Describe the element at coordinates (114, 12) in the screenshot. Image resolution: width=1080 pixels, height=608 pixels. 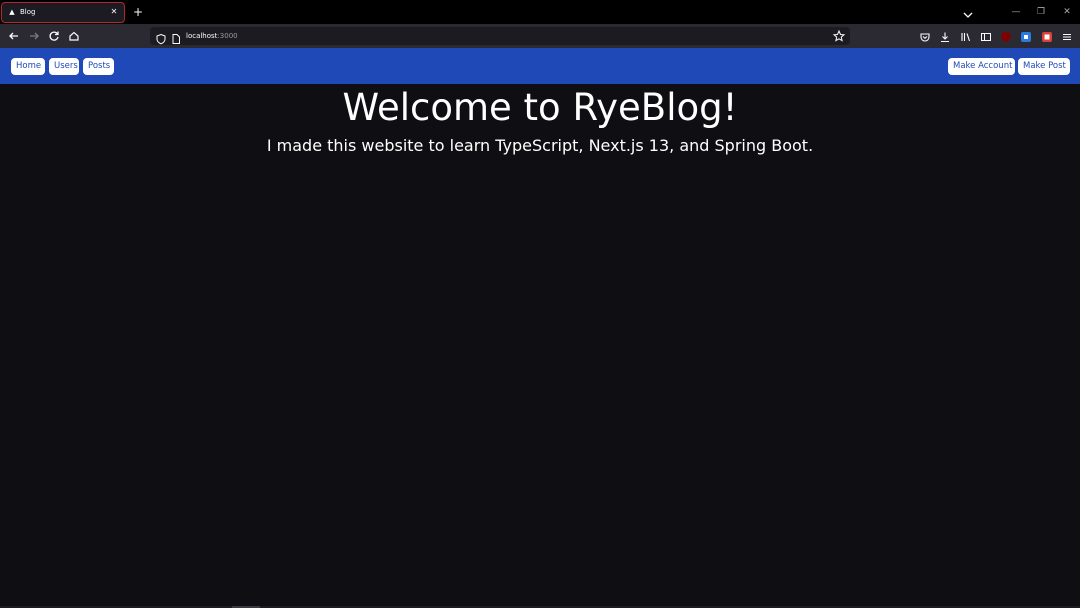
I see `tab-close-icon: ✕` at that location.